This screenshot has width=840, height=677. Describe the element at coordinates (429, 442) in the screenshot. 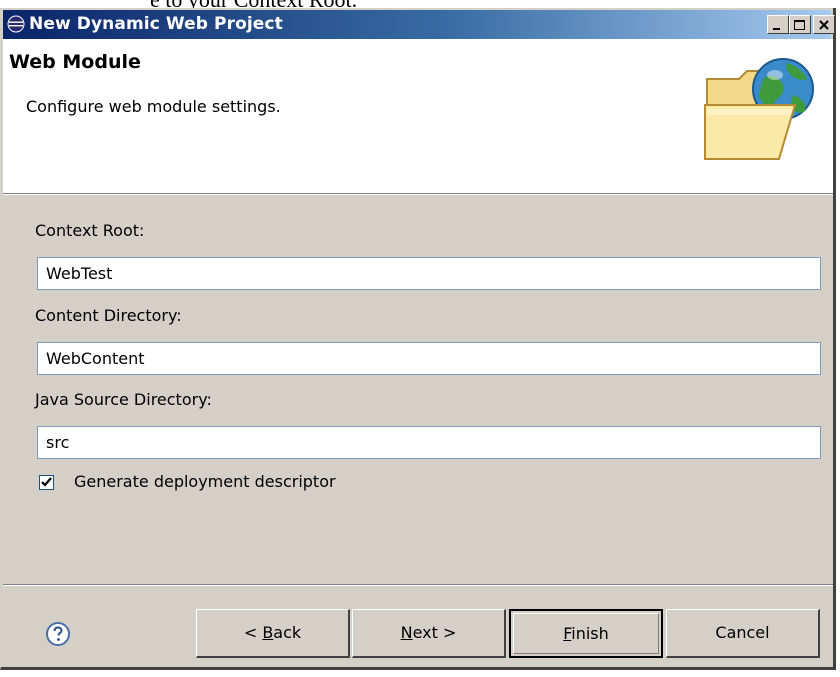

I see `java-source-directory-input` at that location.